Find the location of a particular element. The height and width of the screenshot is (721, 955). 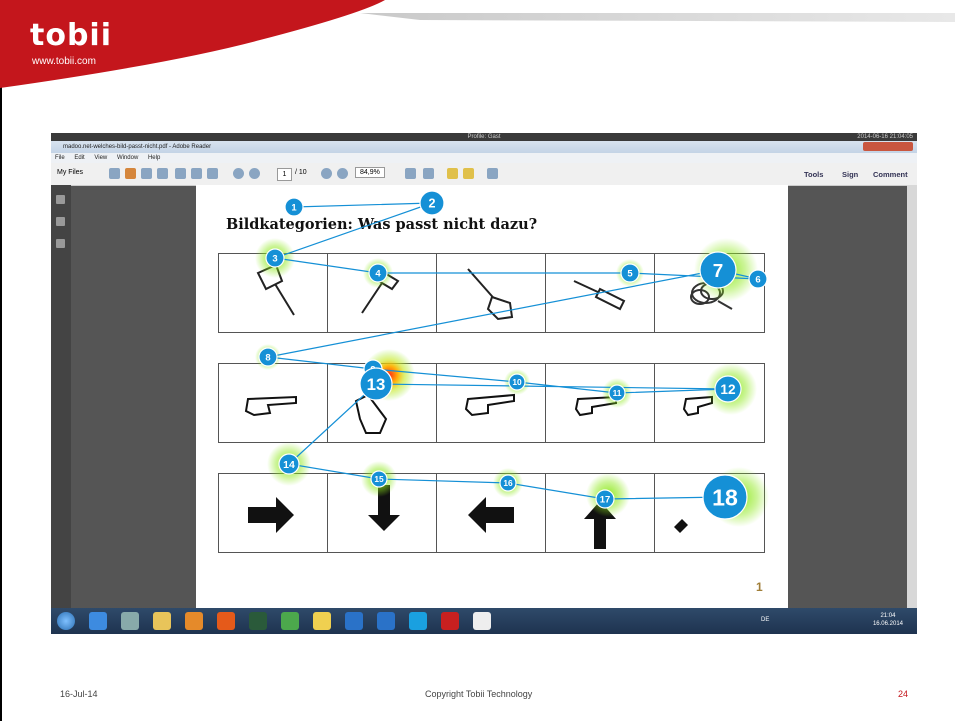

slide-number: 24 is located at coordinates (903, 694).